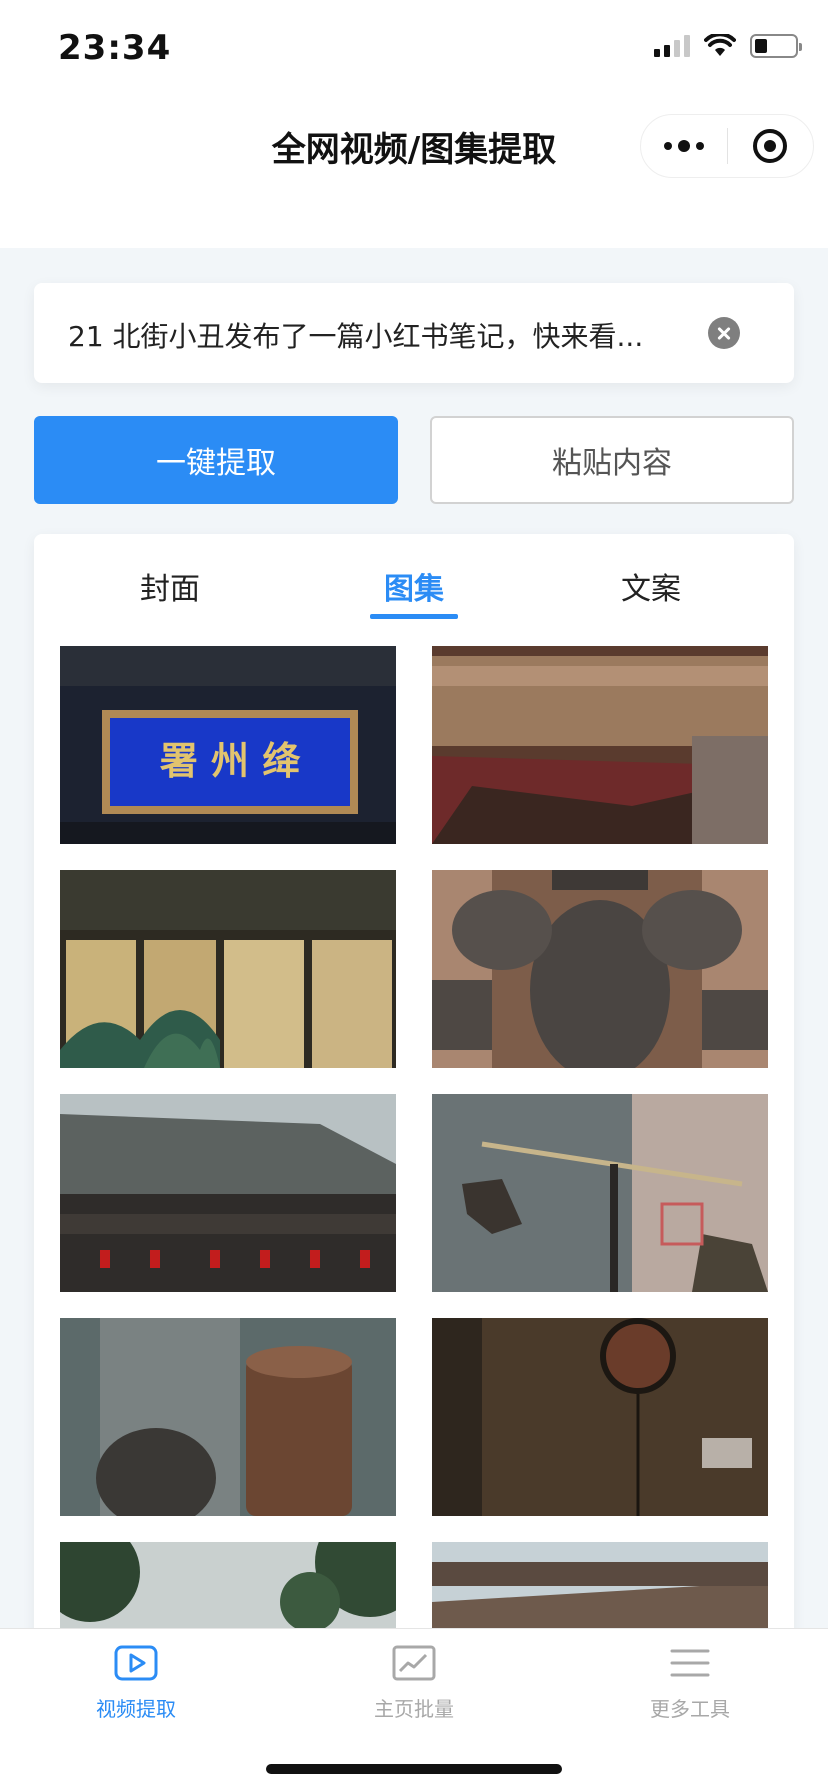 This screenshot has height=1792, width=828. I want to click on tab-cover: 封面, so click(170, 586).